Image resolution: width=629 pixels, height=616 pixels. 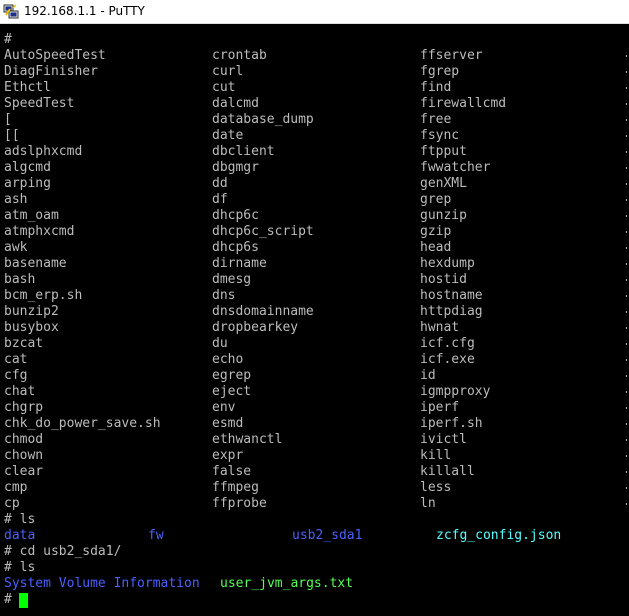 I want to click on terminal-line: # ls, so click(x=314, y=520).